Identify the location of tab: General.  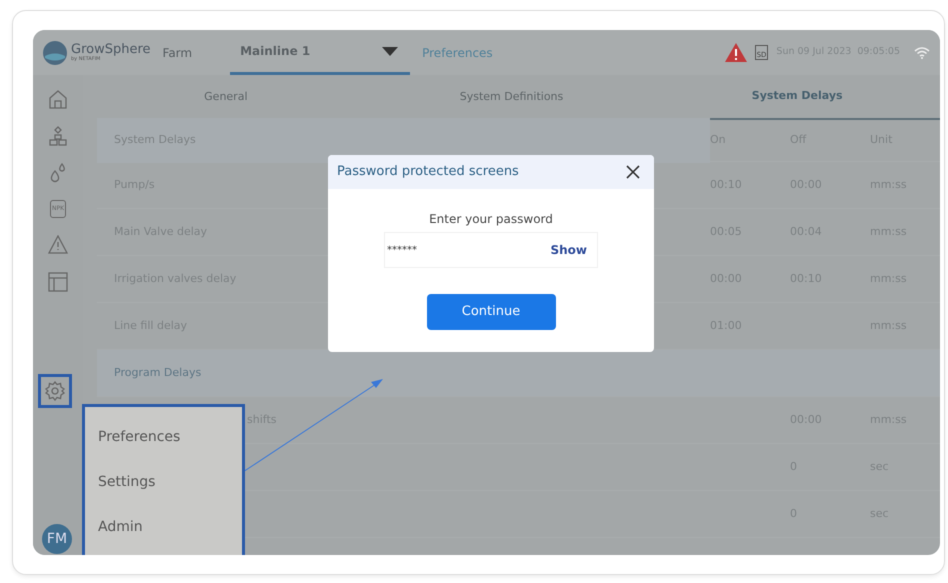
(226, 97).